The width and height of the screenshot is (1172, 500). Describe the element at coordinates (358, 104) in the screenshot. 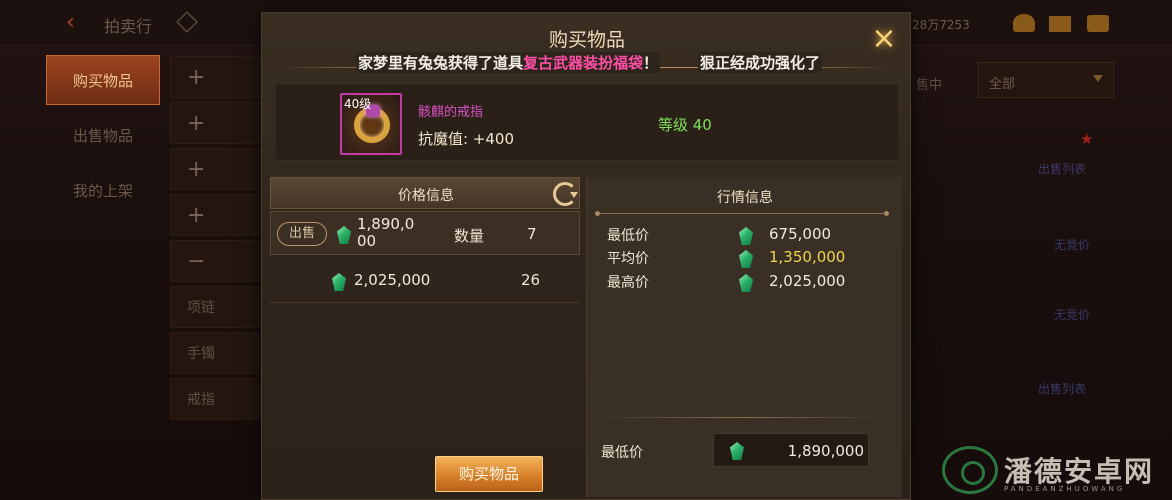

I see `item-level-badge: 40级` at that location.